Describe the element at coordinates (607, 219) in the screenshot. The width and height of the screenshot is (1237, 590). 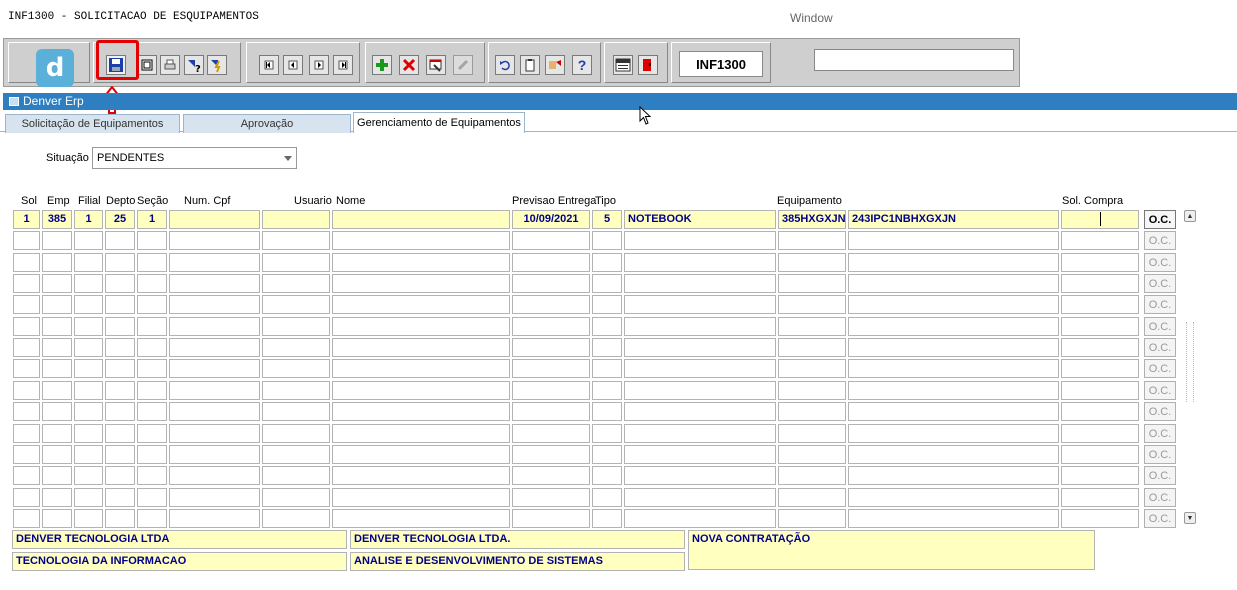
I see `cell-tipo: 5` at that location.